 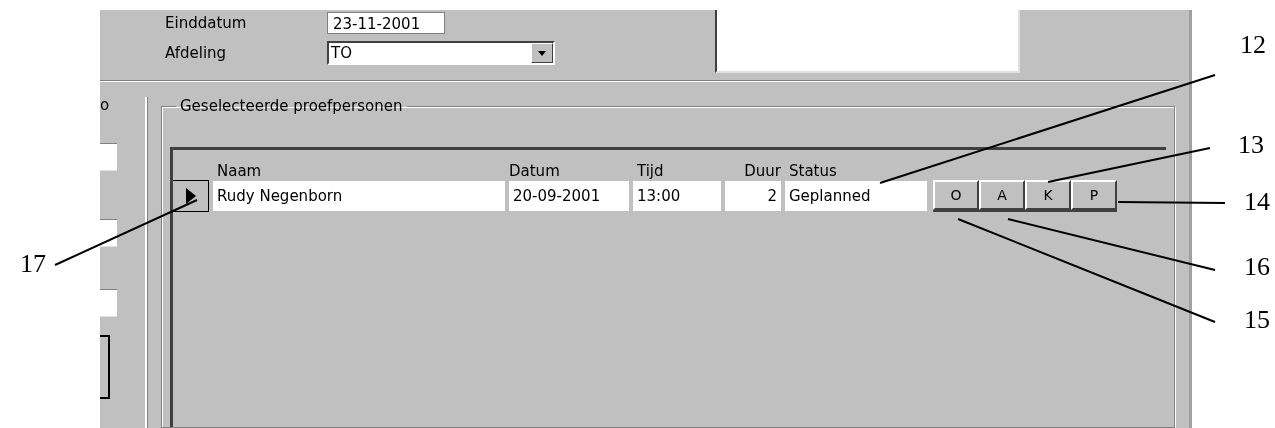 I want to click on record-field: 2, so click(x=753, y=196).